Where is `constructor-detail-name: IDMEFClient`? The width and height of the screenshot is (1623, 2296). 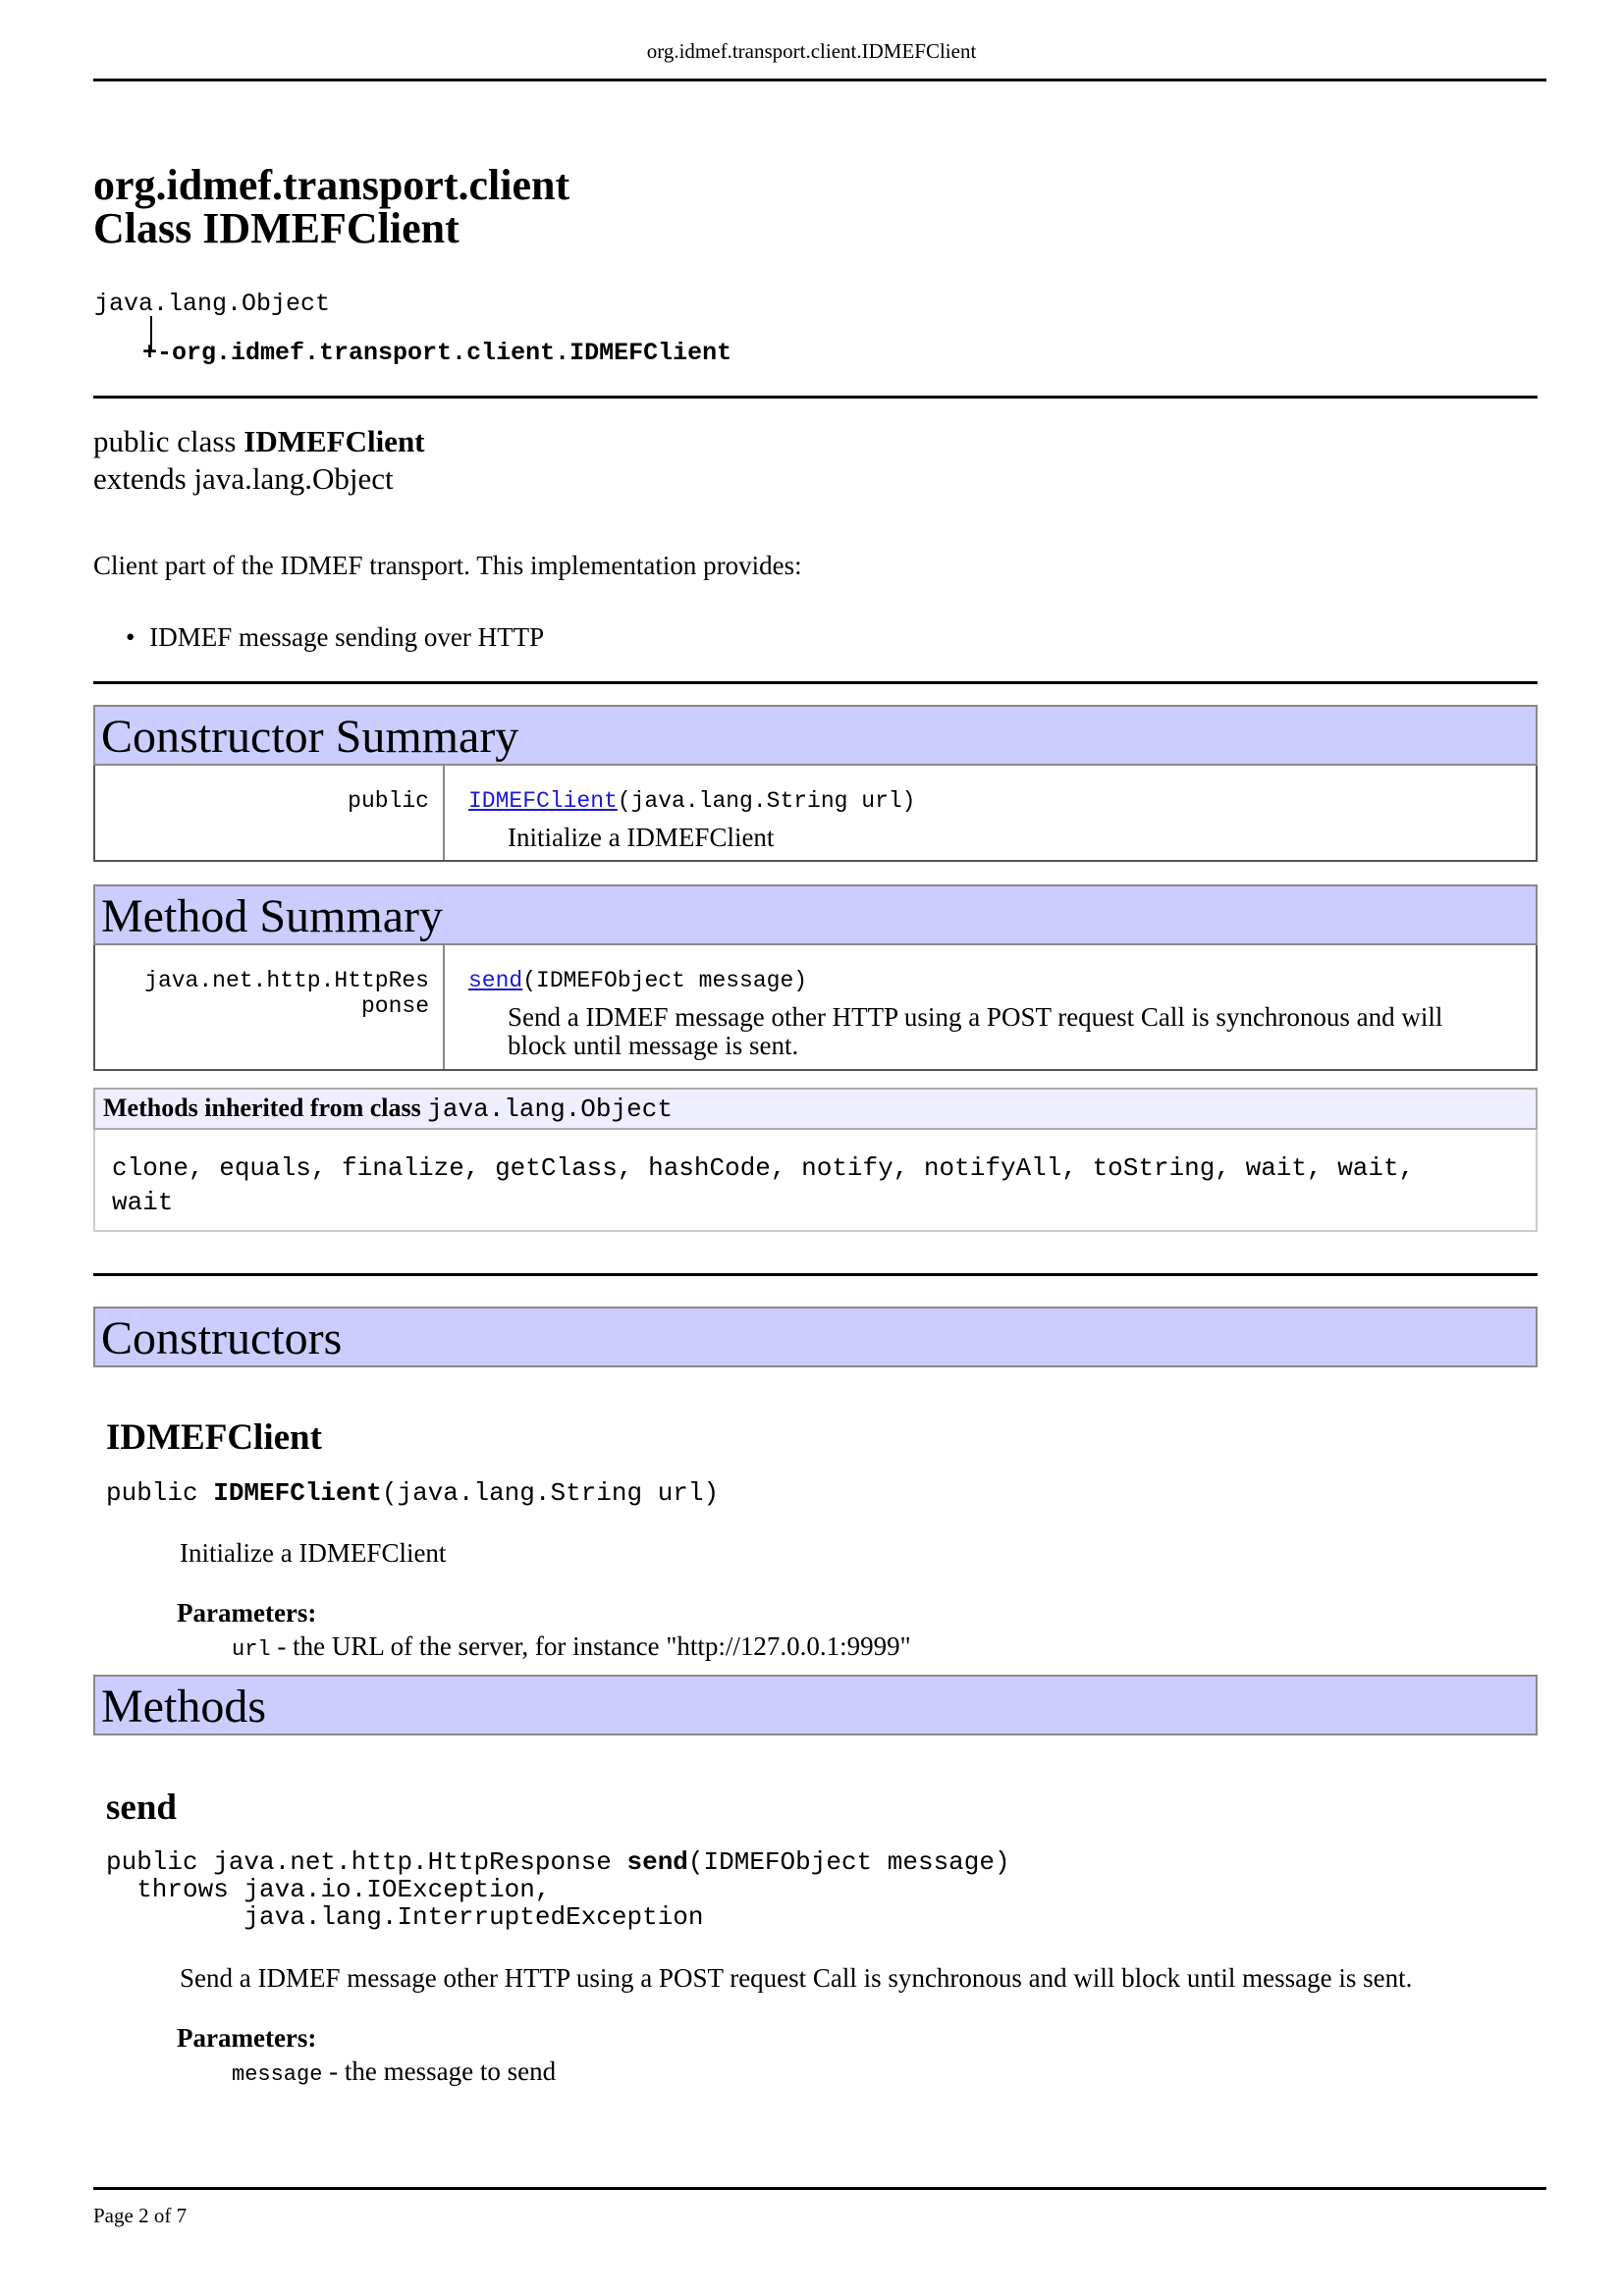
constructor-detail-name: IDMEFClient is located at coordinates (214, 1437).